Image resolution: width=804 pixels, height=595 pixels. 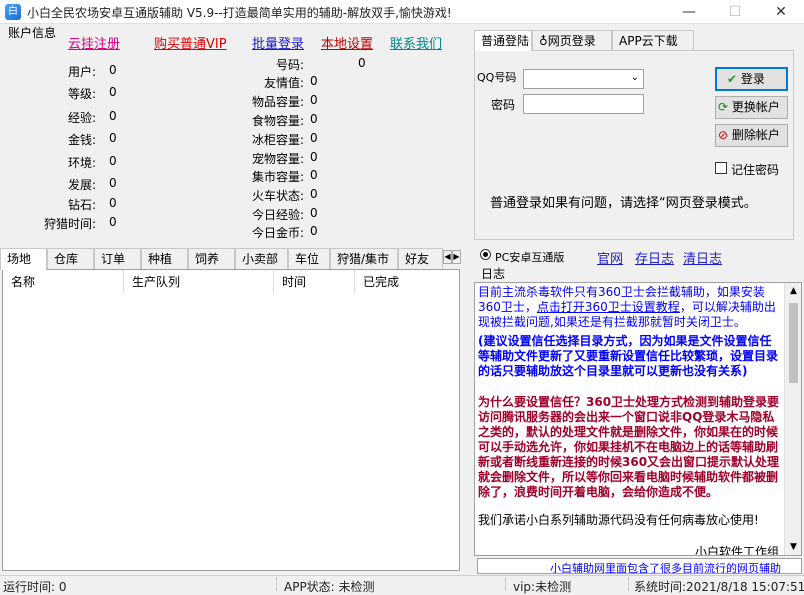 What do you see at coordinates (751, 107) in the screenshot?
I see `switch-account-button: ⟳ 更换帐户` at bounding box center [751, 107].